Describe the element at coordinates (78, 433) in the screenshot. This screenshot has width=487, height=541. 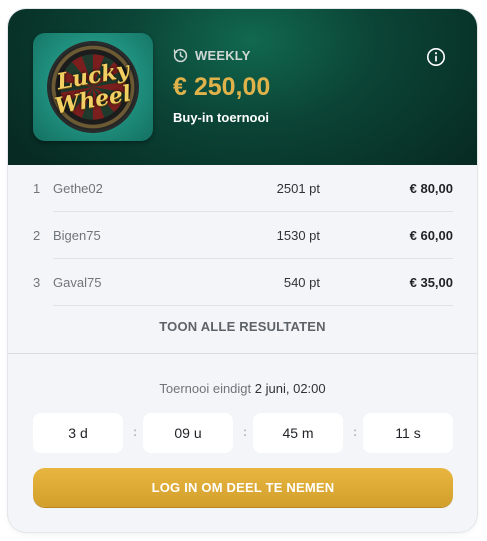
I see `countdown-days: 3 d` at that location.